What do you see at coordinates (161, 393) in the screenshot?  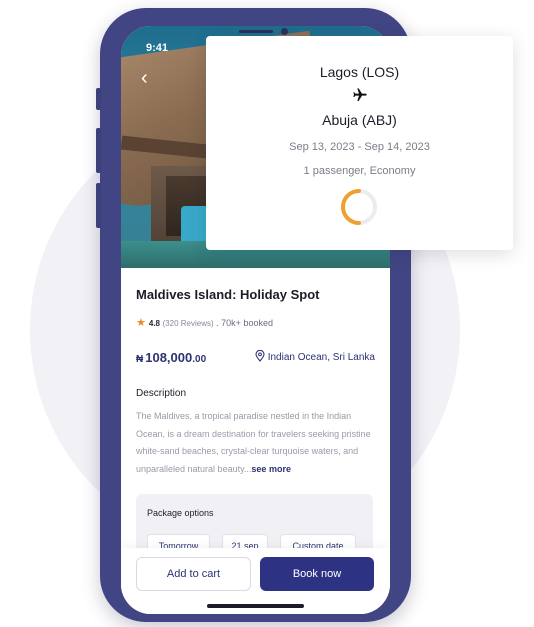 I see `description-heading: Description` at bounding box center [161, 393].